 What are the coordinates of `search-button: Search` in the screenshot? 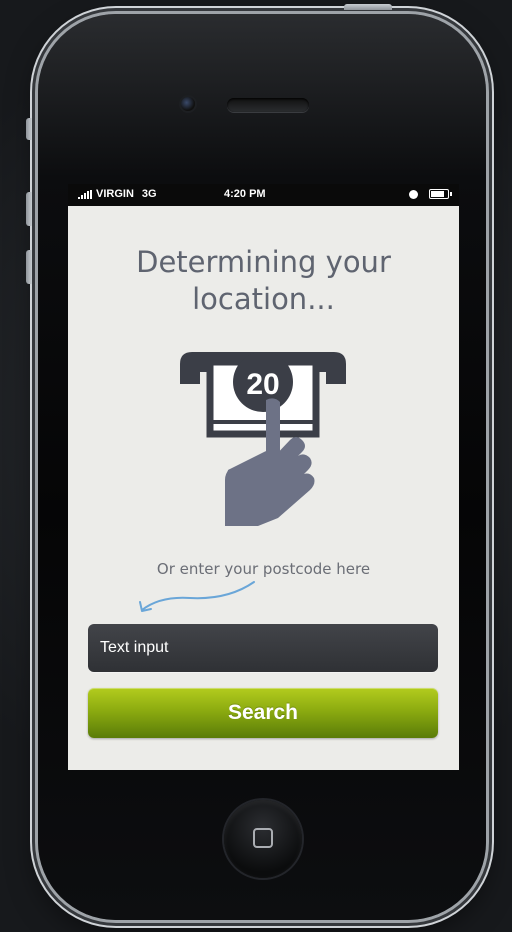 It's located at (263, 713).